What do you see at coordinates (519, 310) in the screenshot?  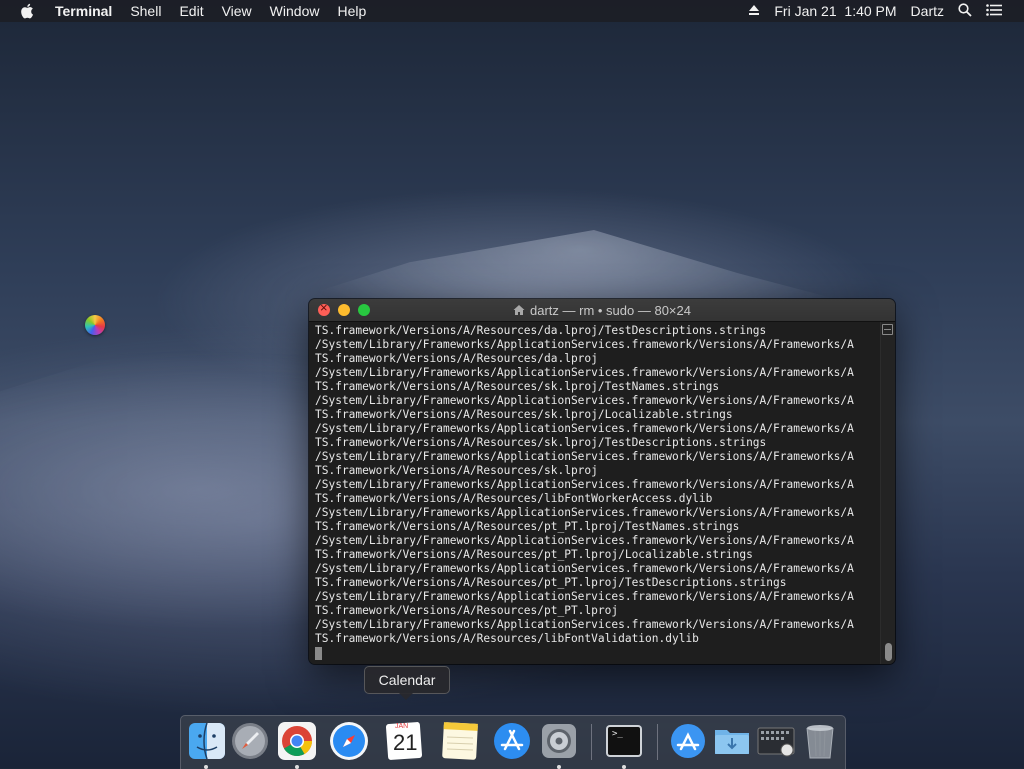 I see `home-folder-icon` at bounding box center [519, 310].